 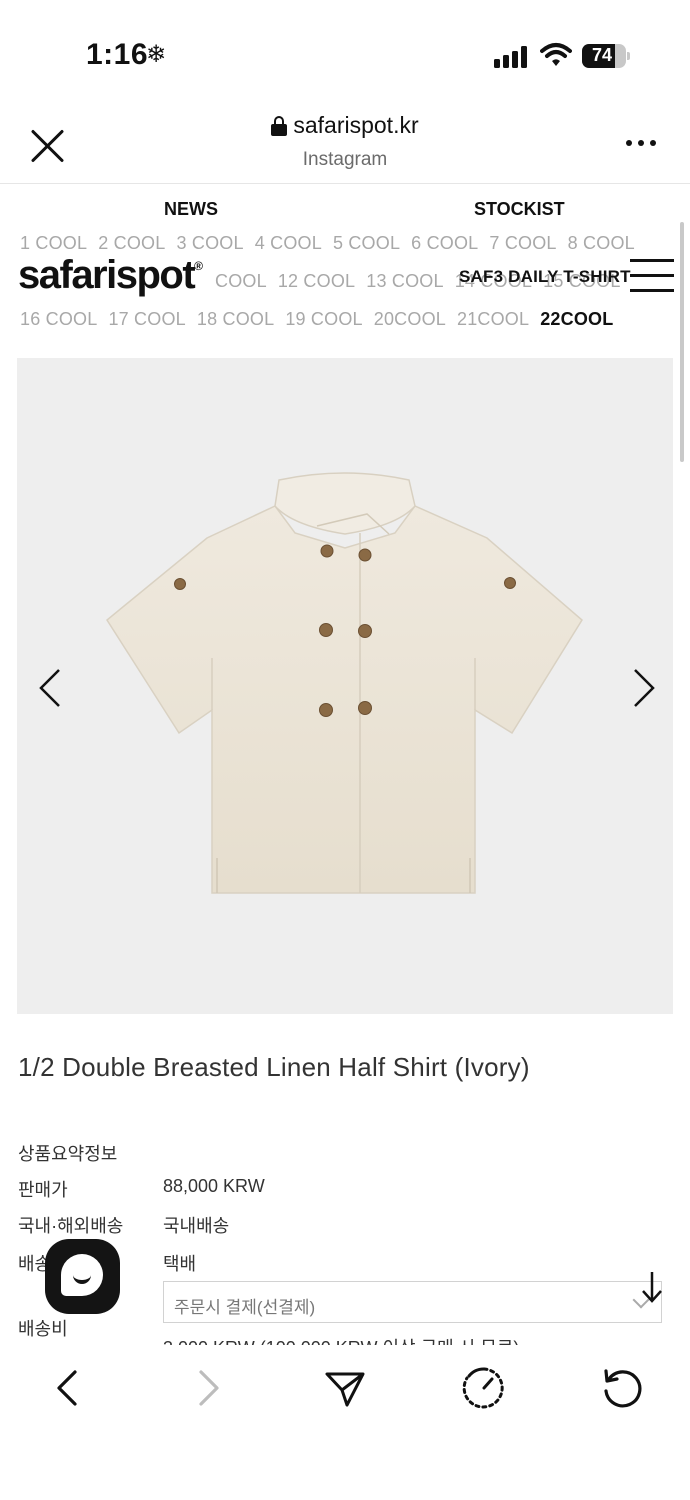 I want to click on chat-icon, so click(x=82, y=1276).